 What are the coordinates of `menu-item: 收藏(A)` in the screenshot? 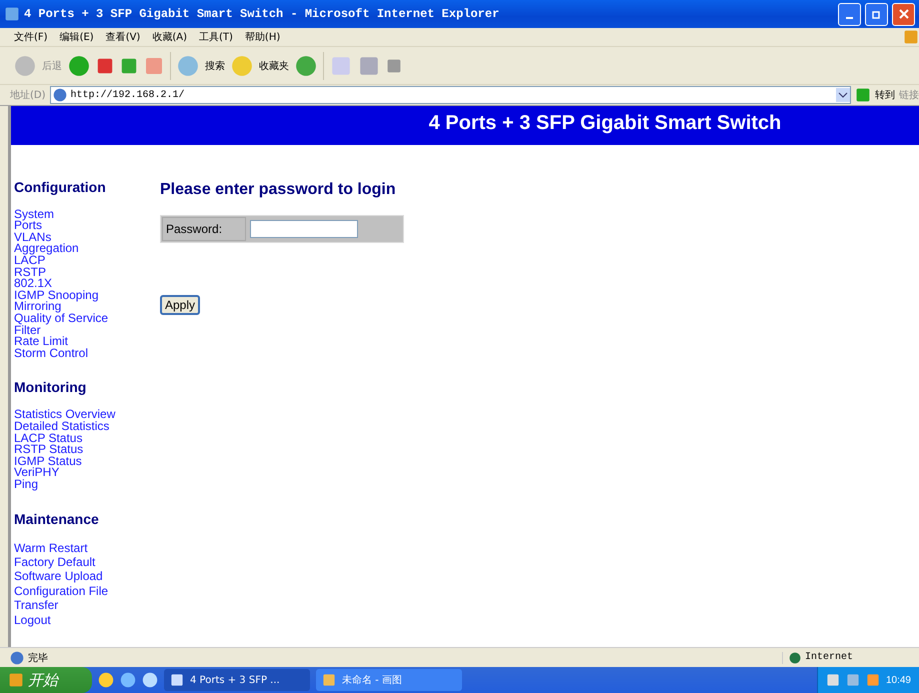 It's located at (169, 37).